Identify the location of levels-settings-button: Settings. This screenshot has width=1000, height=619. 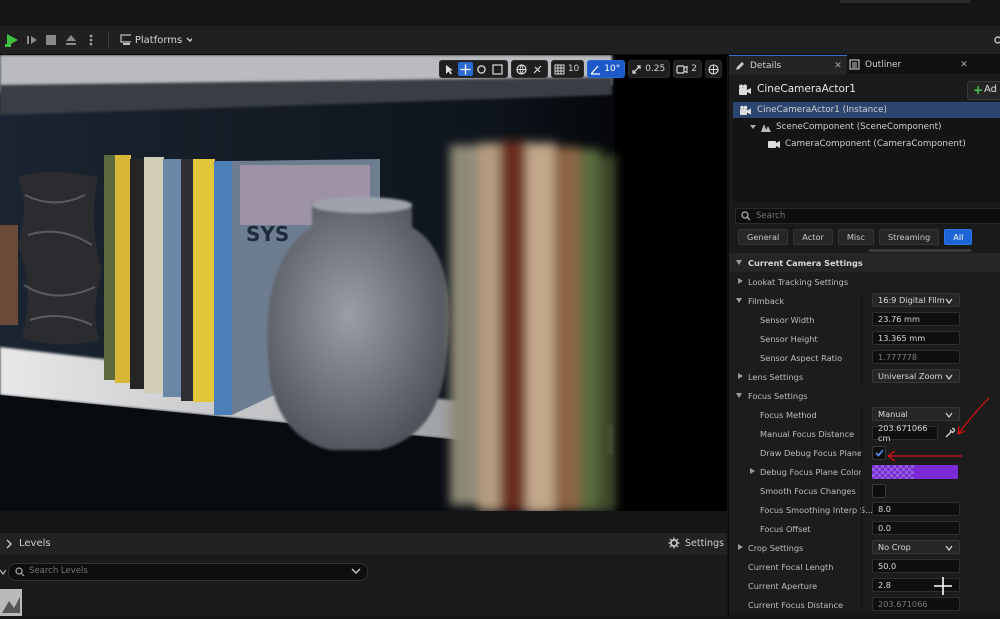
(696, 543).